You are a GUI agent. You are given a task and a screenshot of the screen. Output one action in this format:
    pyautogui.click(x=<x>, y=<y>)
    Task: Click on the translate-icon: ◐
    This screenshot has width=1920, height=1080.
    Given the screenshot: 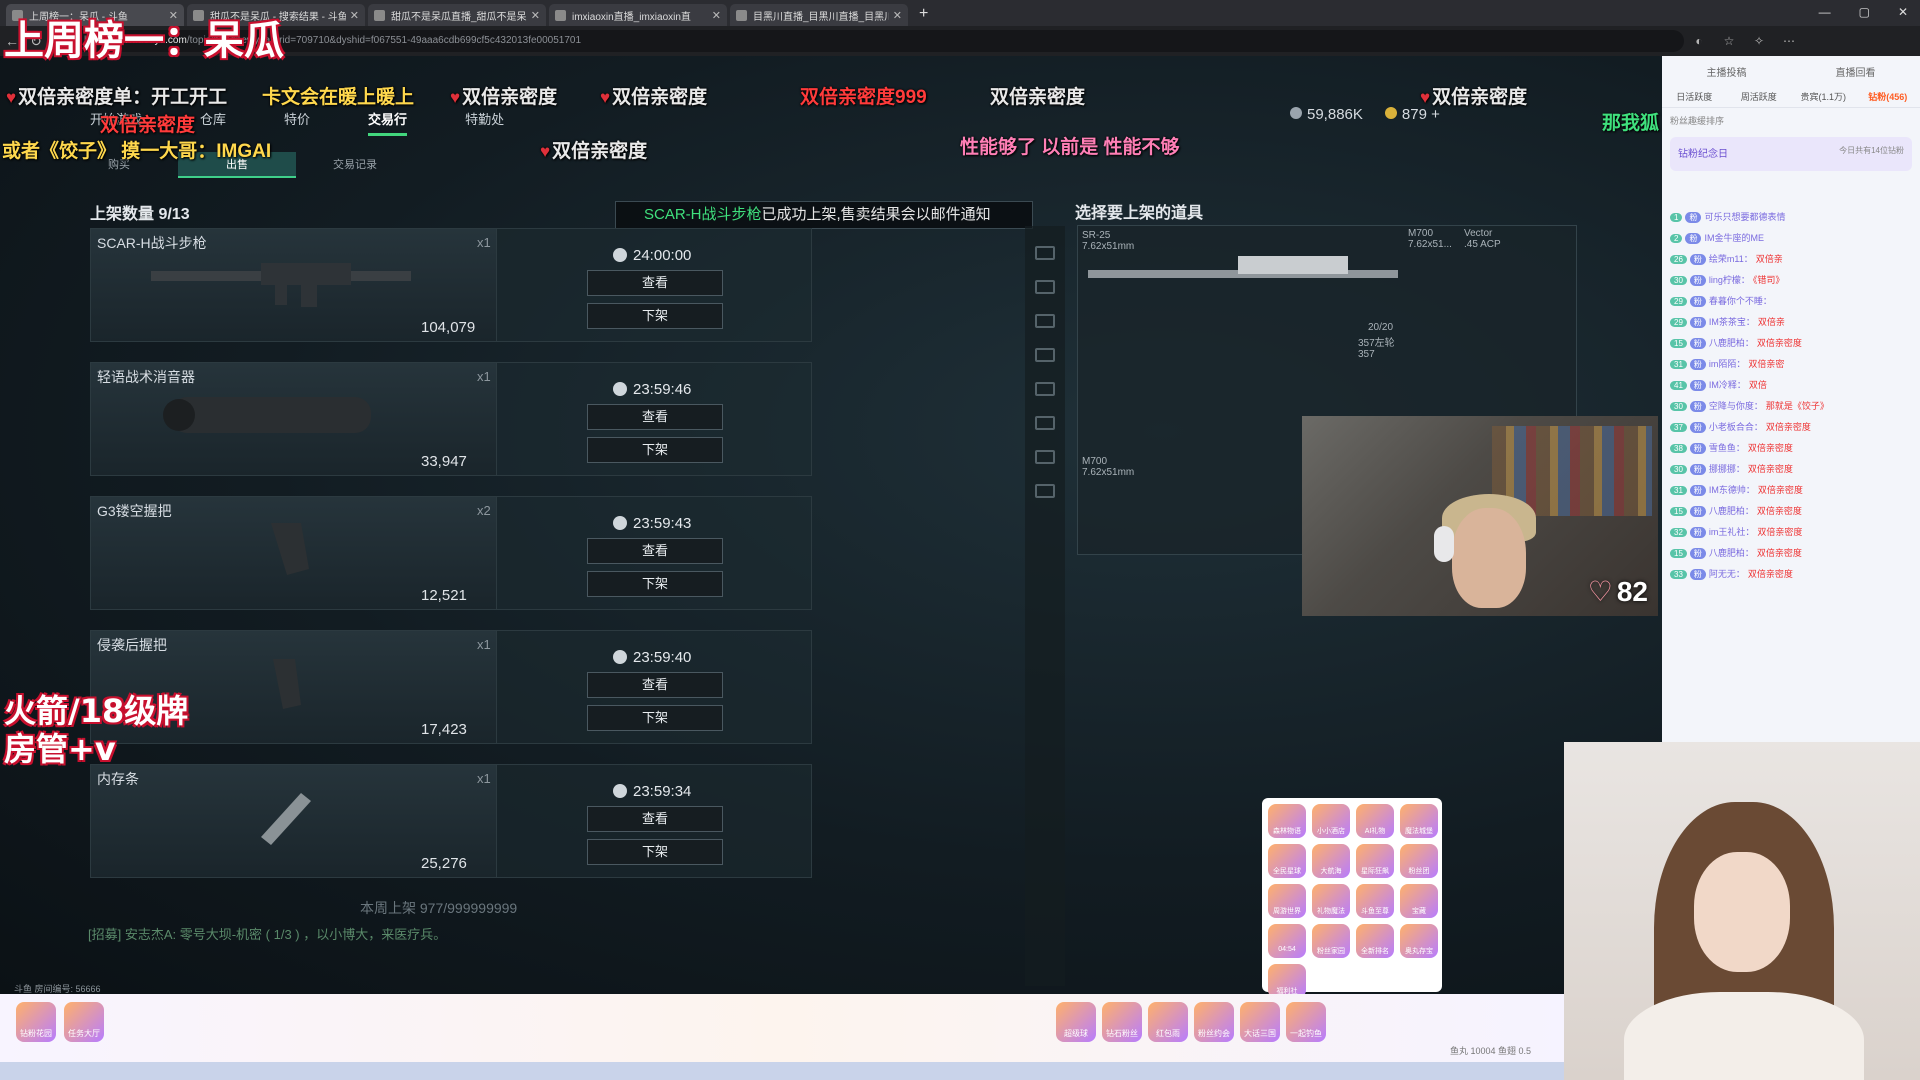 What is the action you would take?
    pyautogui.click(x=1699, y=41)
    